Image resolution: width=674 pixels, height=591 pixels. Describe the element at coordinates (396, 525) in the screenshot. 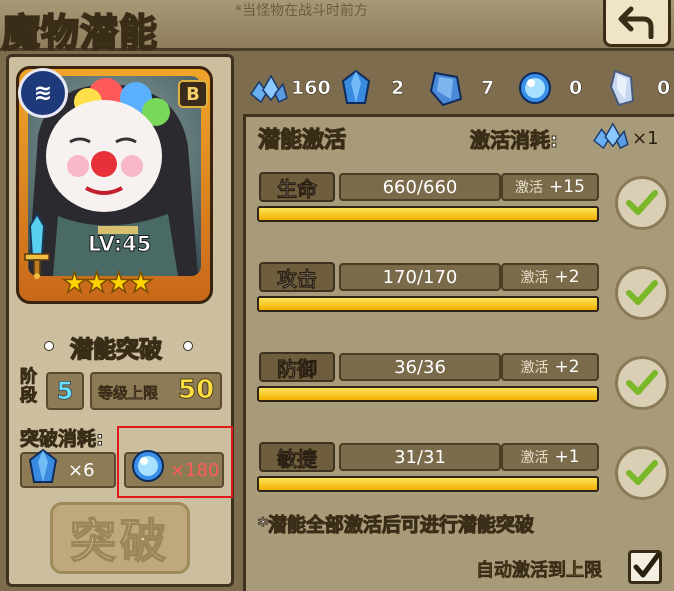

I see `breakthrough-note: *潜能全部激活后可进行潜能突破` at that location.